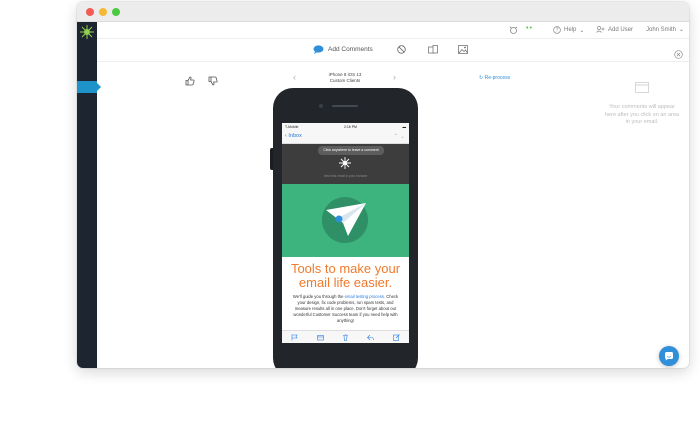 The height and width of the screenshot is (427, 700). I want to click on comment-placeholder-icon, so click(642, 87).